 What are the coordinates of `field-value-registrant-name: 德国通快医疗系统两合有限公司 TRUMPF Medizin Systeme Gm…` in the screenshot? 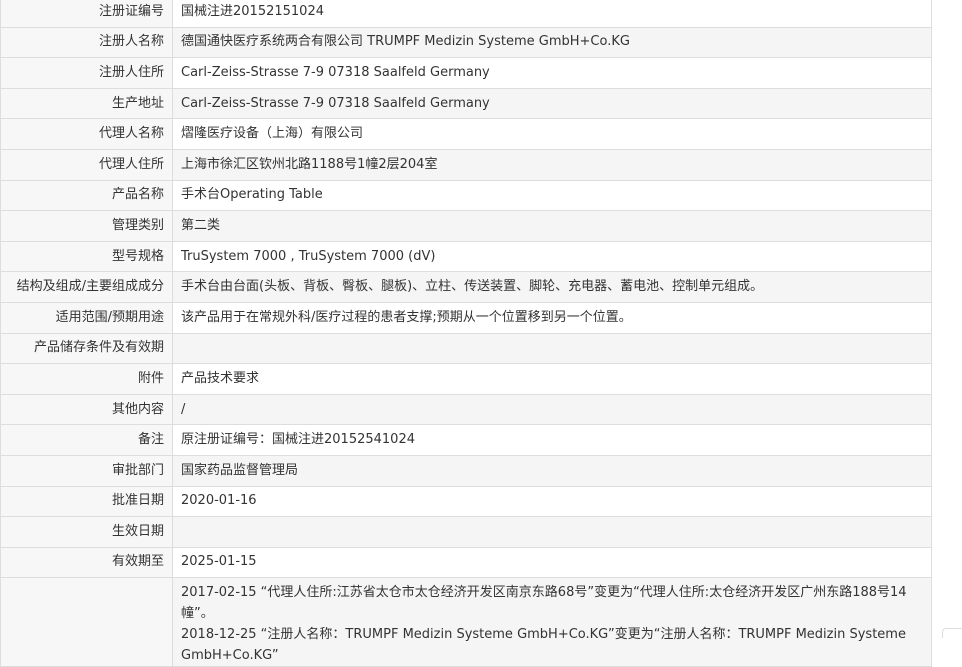 It's located at (552, 42).